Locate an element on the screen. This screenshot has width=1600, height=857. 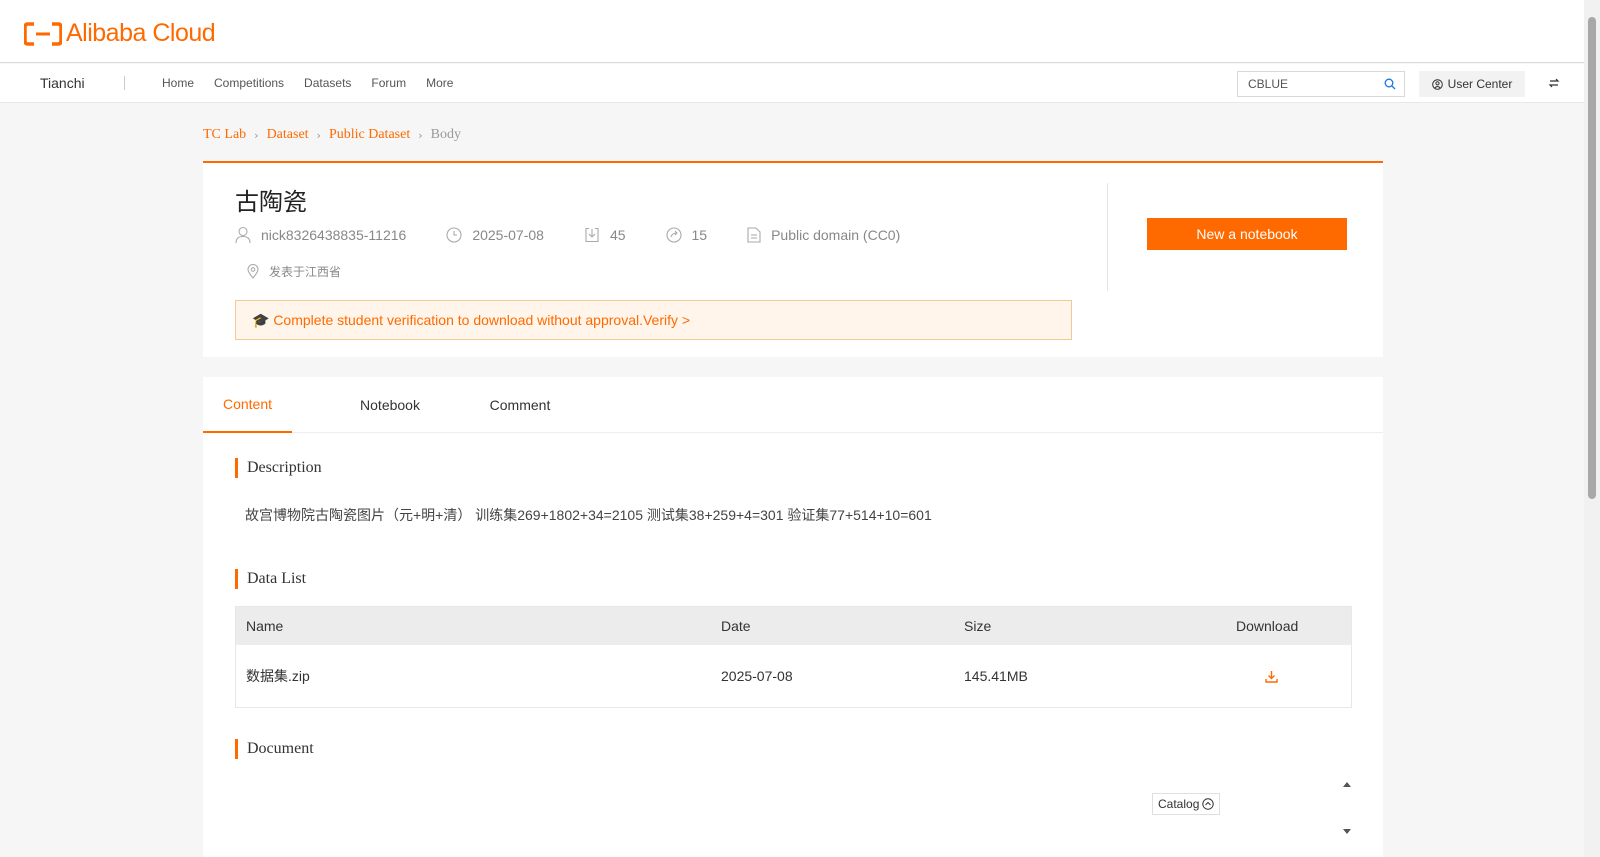
tab-notebook: Notebook is located at coordinates (390, 405).